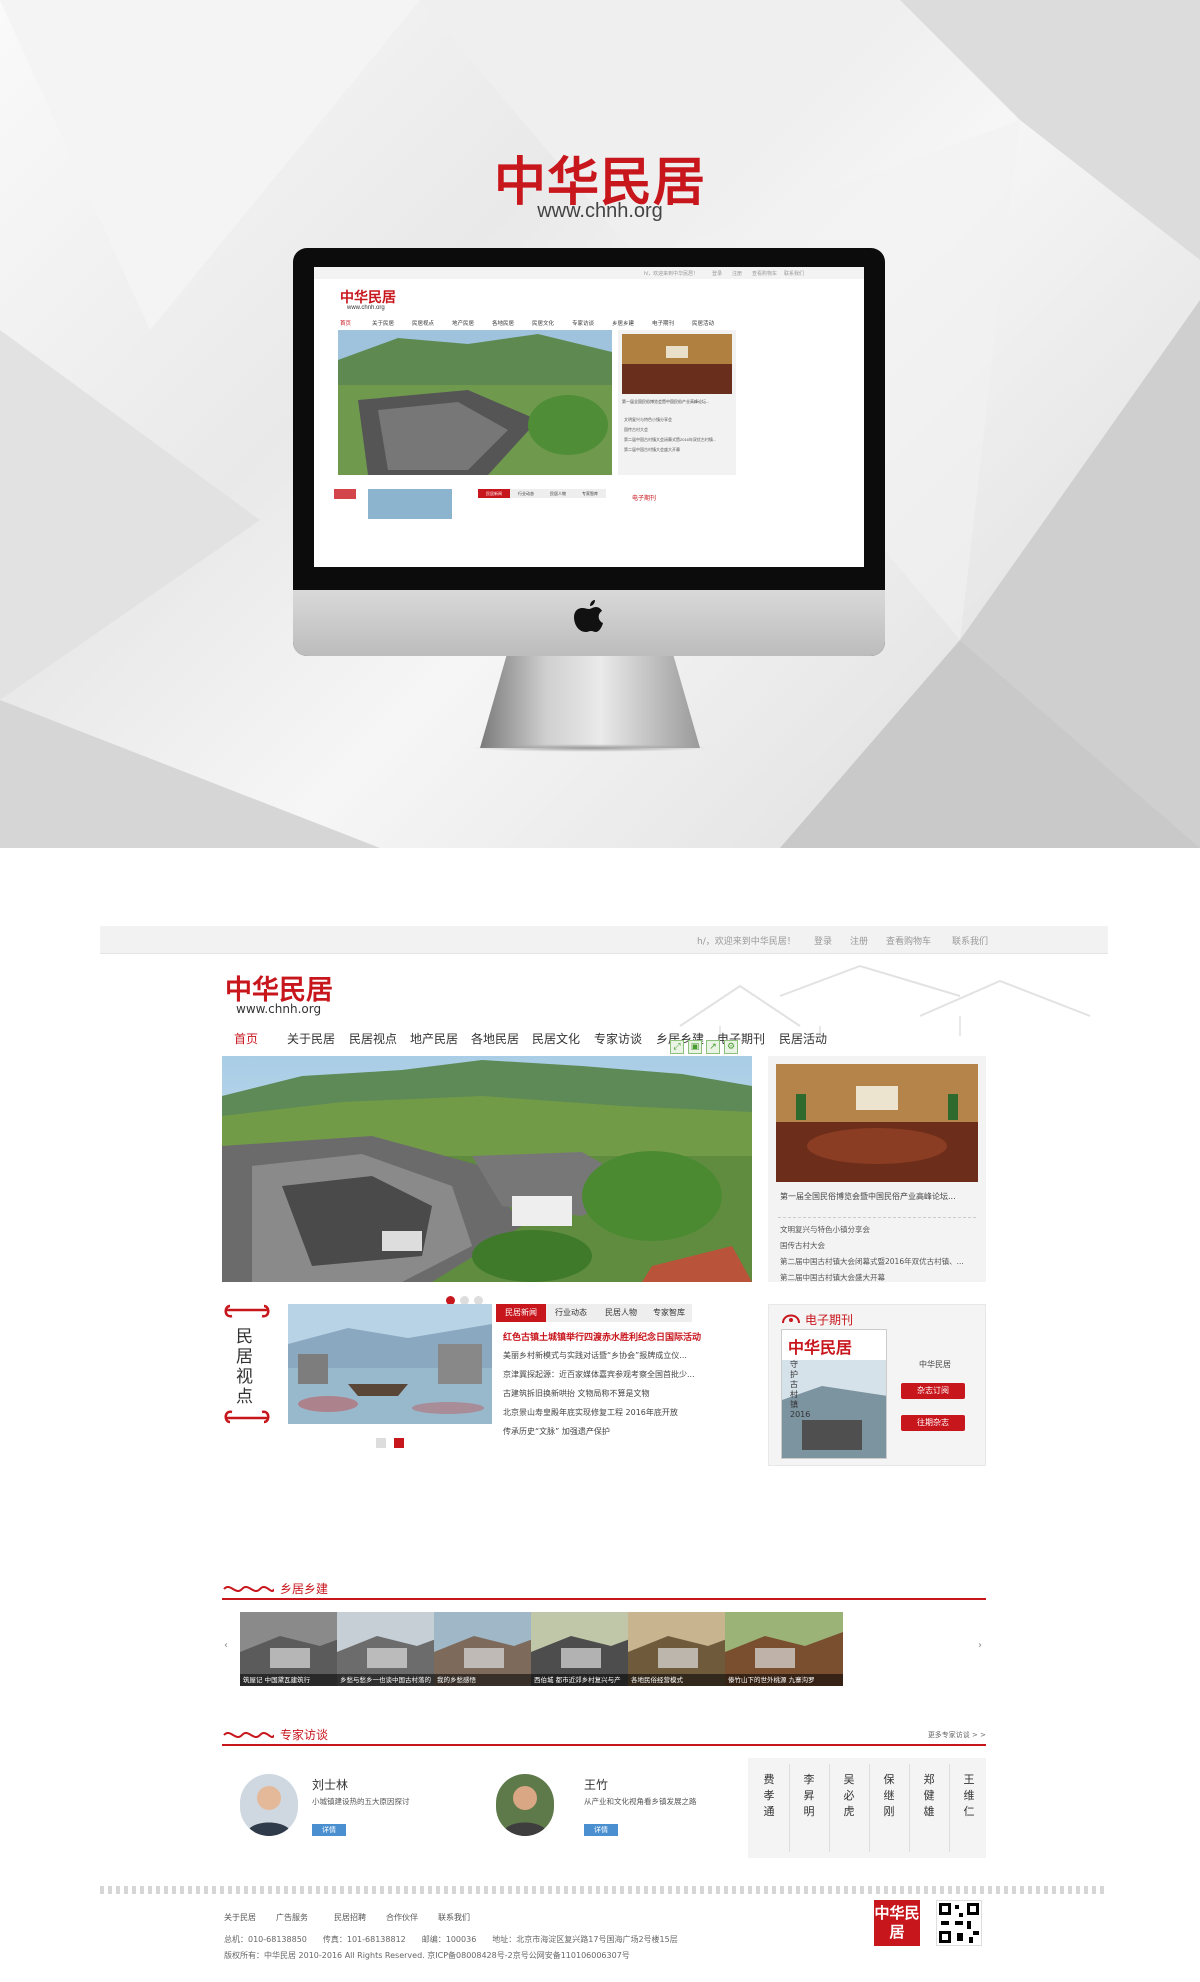 This screenshot has width=1200, height=1982. Describe the element at coordinates (825, 1229) in the screenshot. I see `featured-list-item: 文明复兴与特色小镇分享会` at that location.